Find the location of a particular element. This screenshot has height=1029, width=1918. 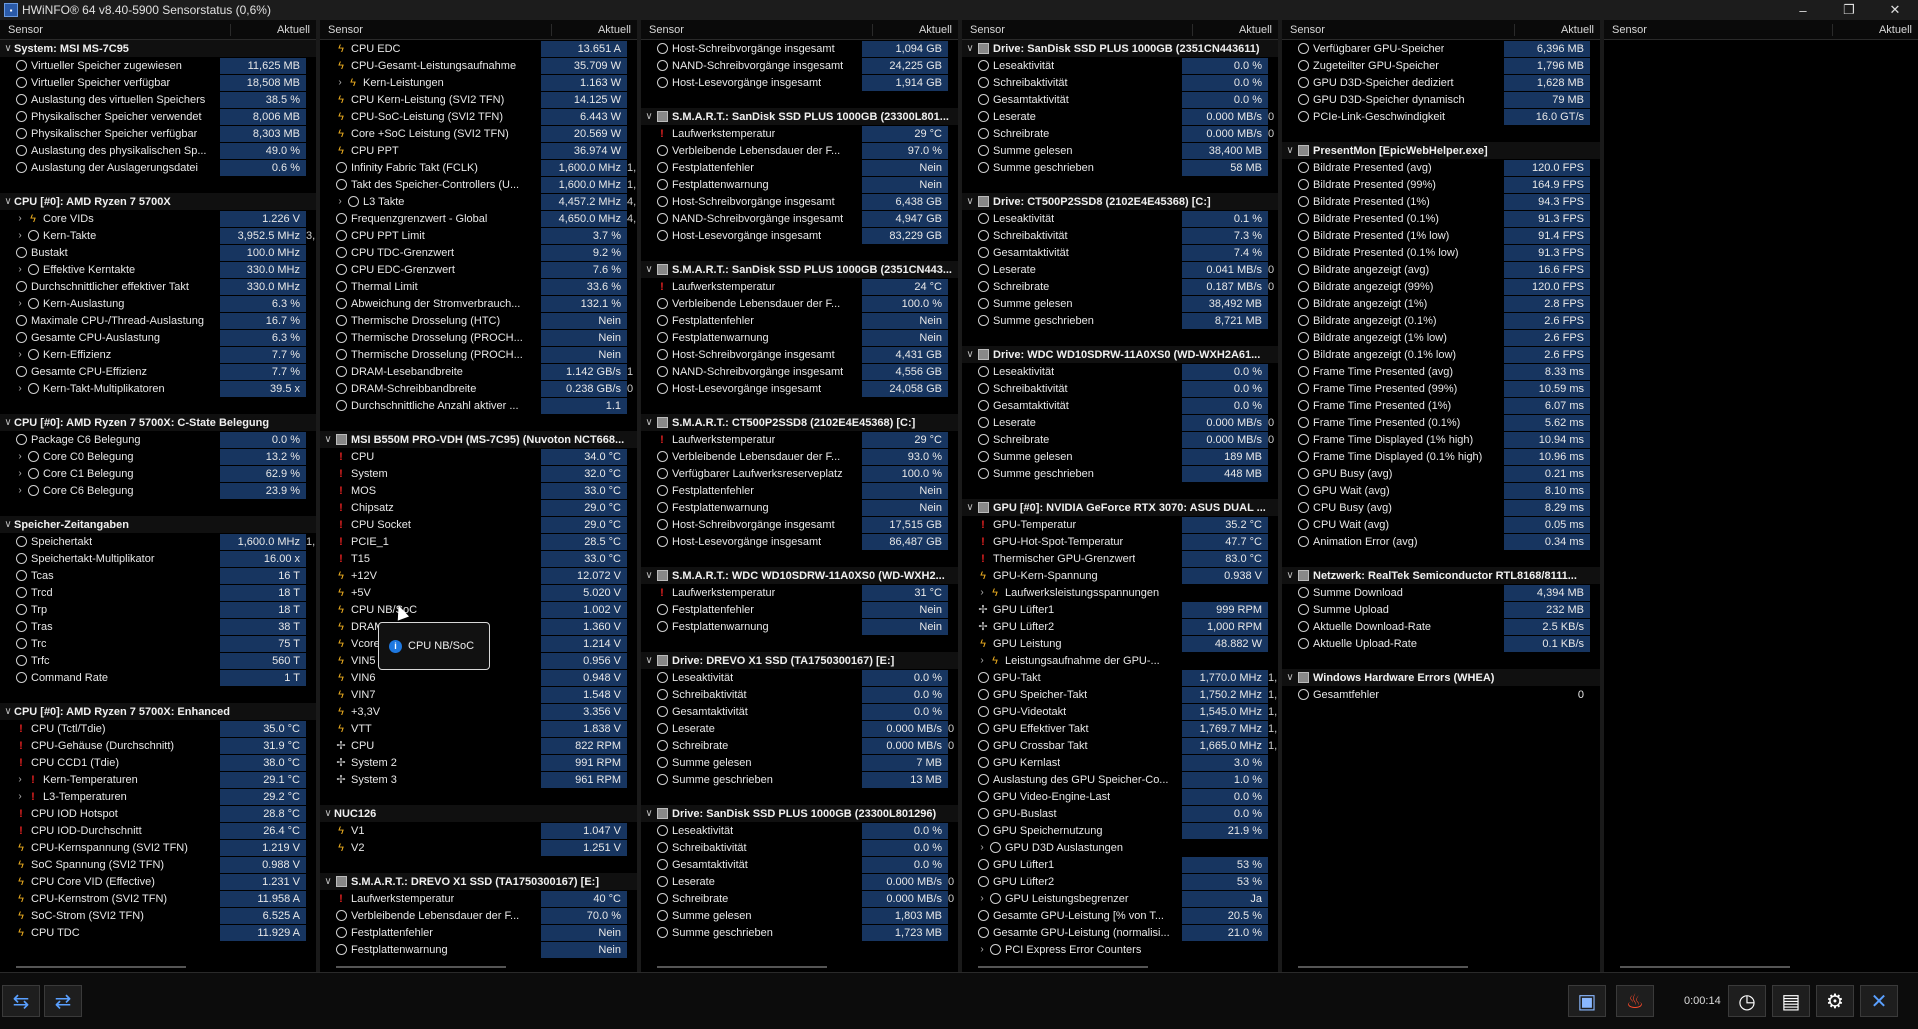

sensor-row: ! CPU (Tctl/Tdie) 35.0 °C is located at coordinates (158, 728).